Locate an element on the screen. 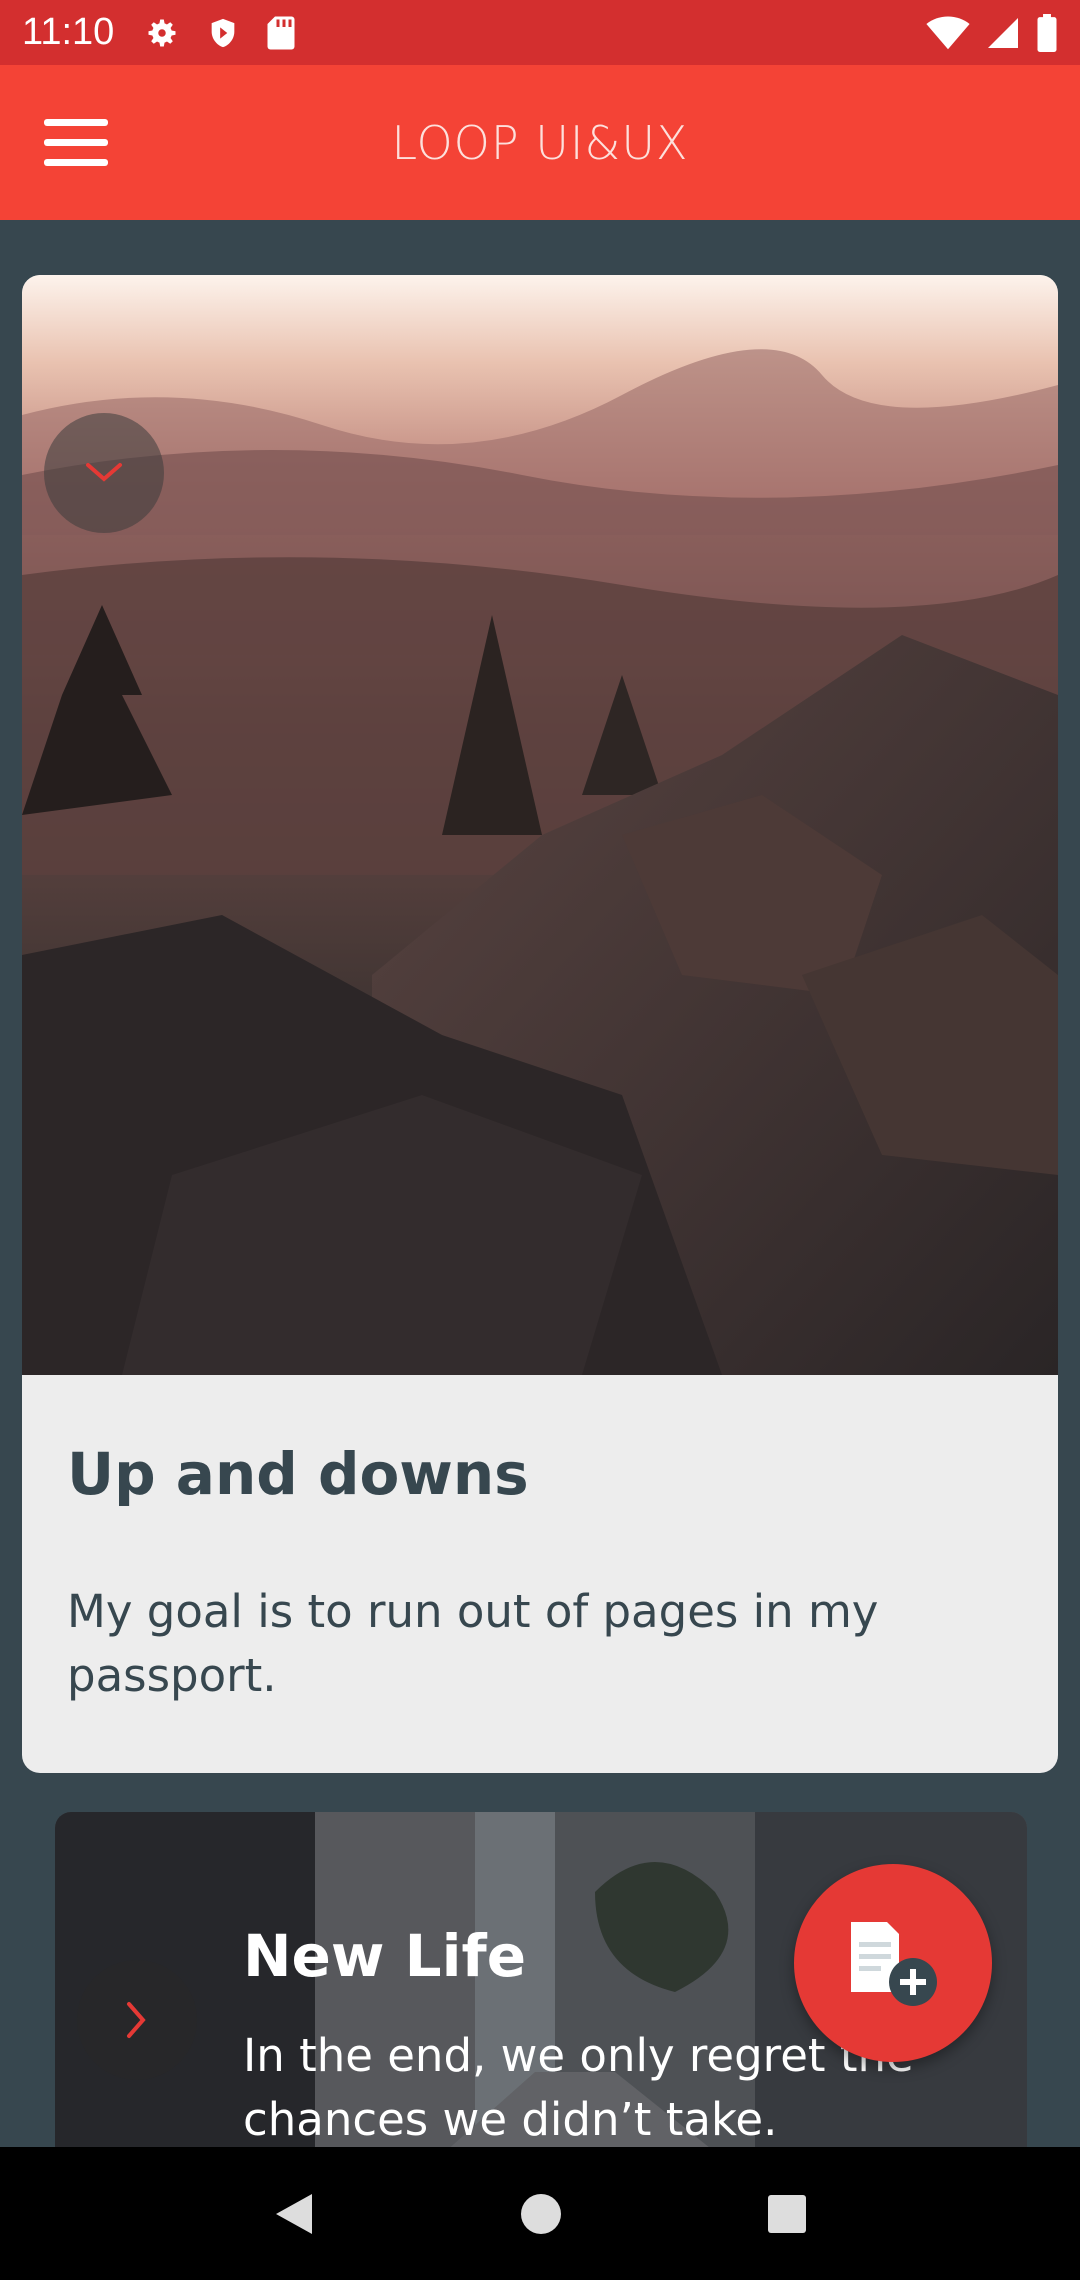 The height and width of the screenshot is (2280, 1080). signal-icon is located at coordinates (1003, 32).